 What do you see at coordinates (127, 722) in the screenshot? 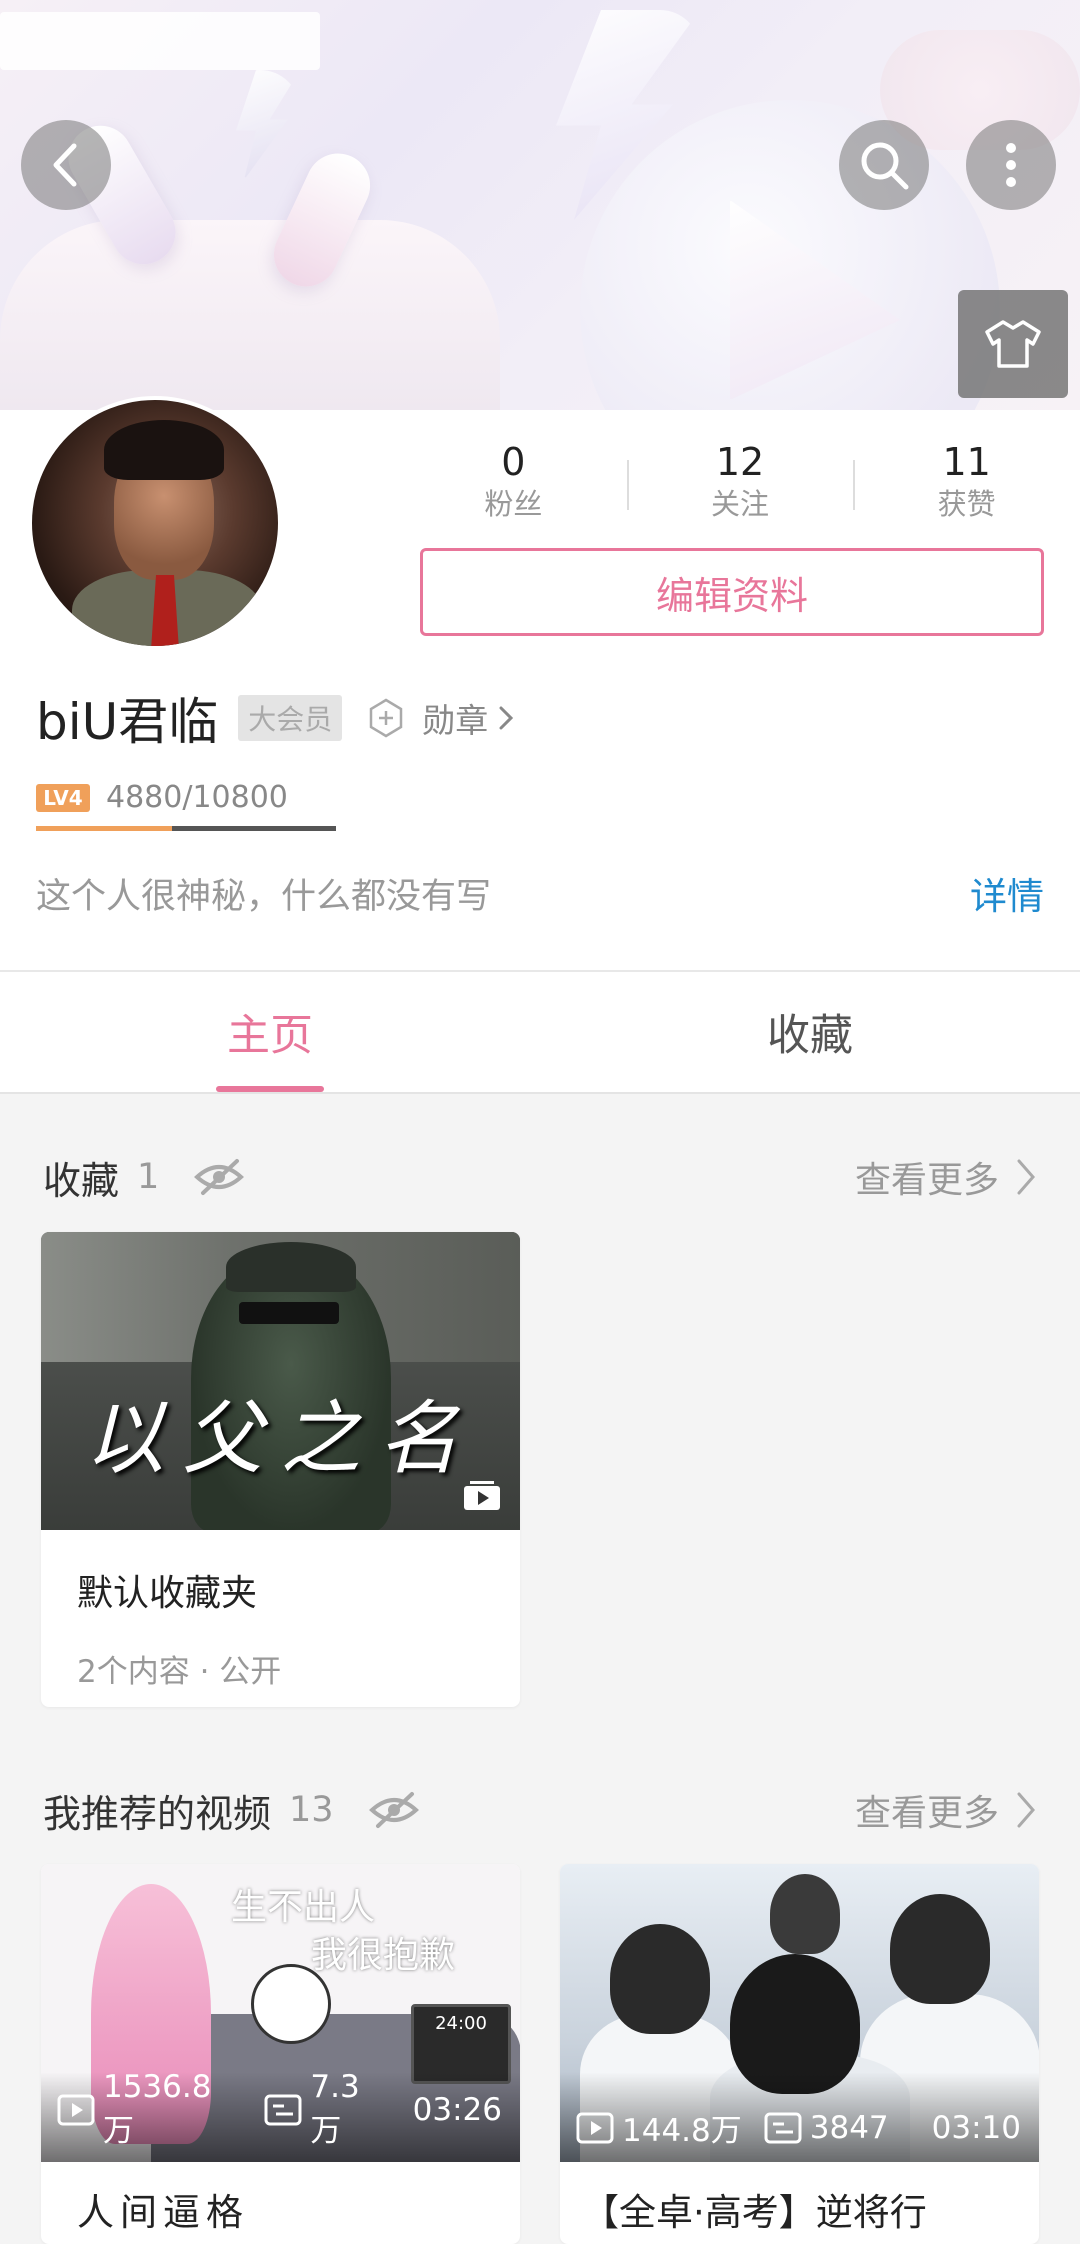
I see `username: biU君临` at bounding box center [127, 722].